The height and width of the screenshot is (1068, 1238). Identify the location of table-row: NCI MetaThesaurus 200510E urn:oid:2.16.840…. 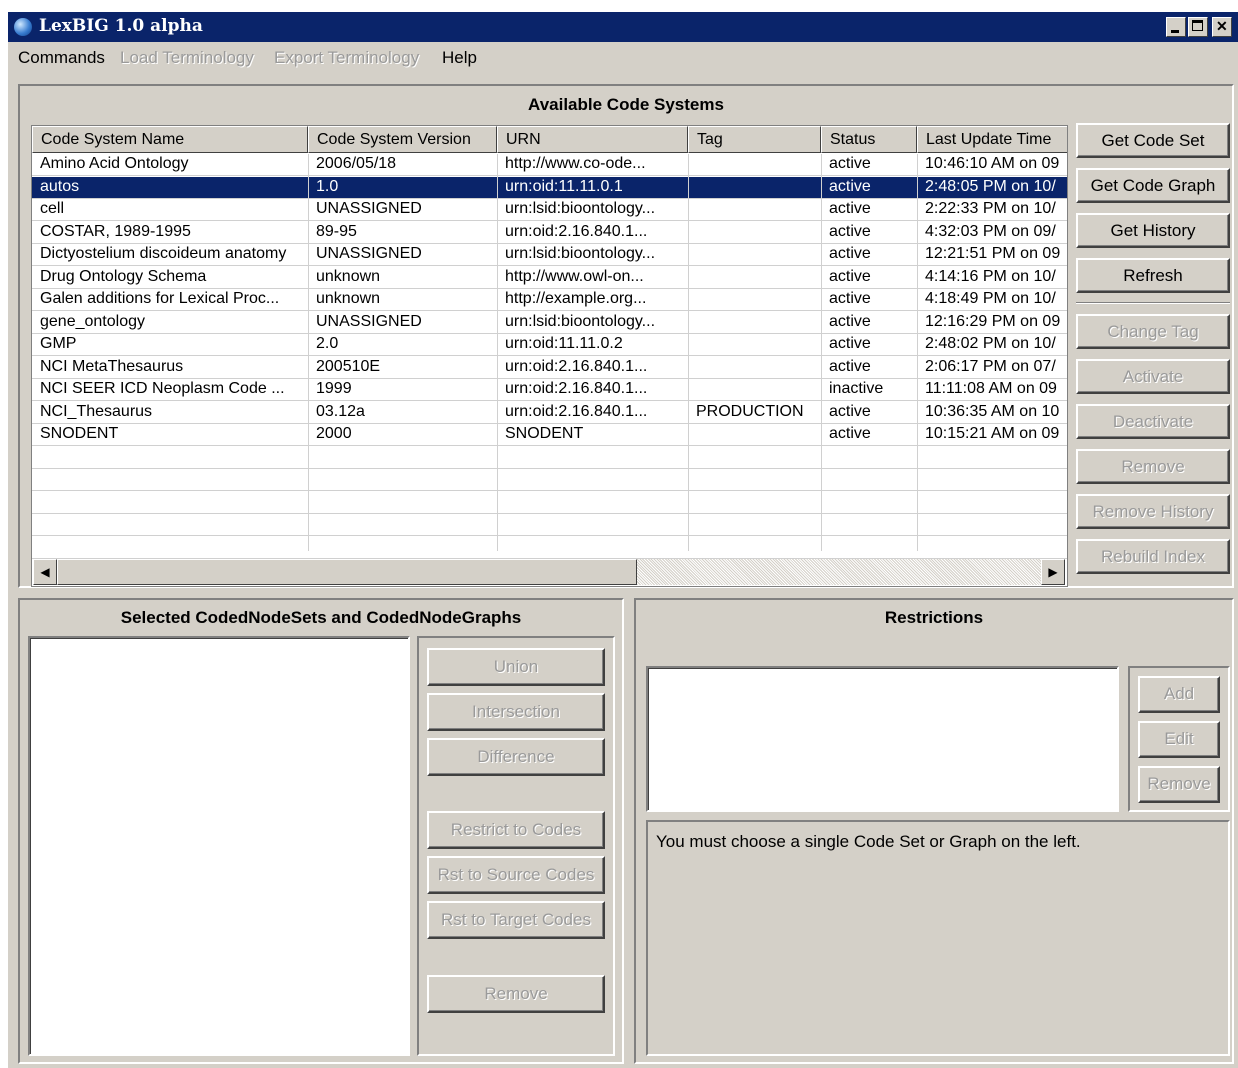
(549, 368).